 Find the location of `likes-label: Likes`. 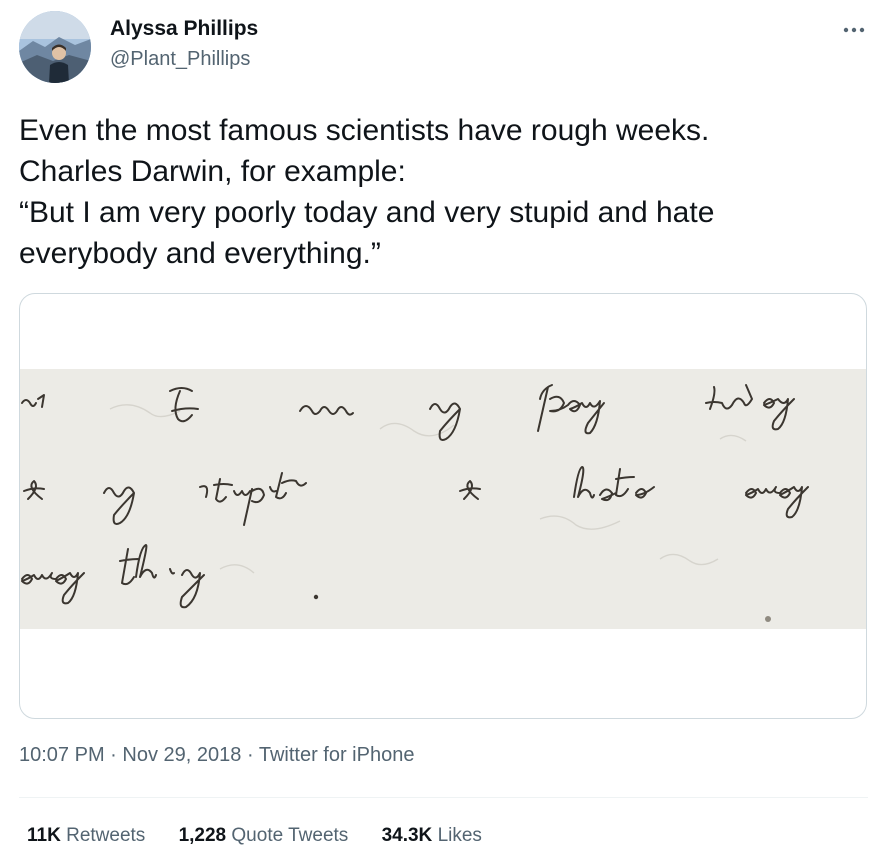

likes-label: Likes is located at coordinates (459, 835).